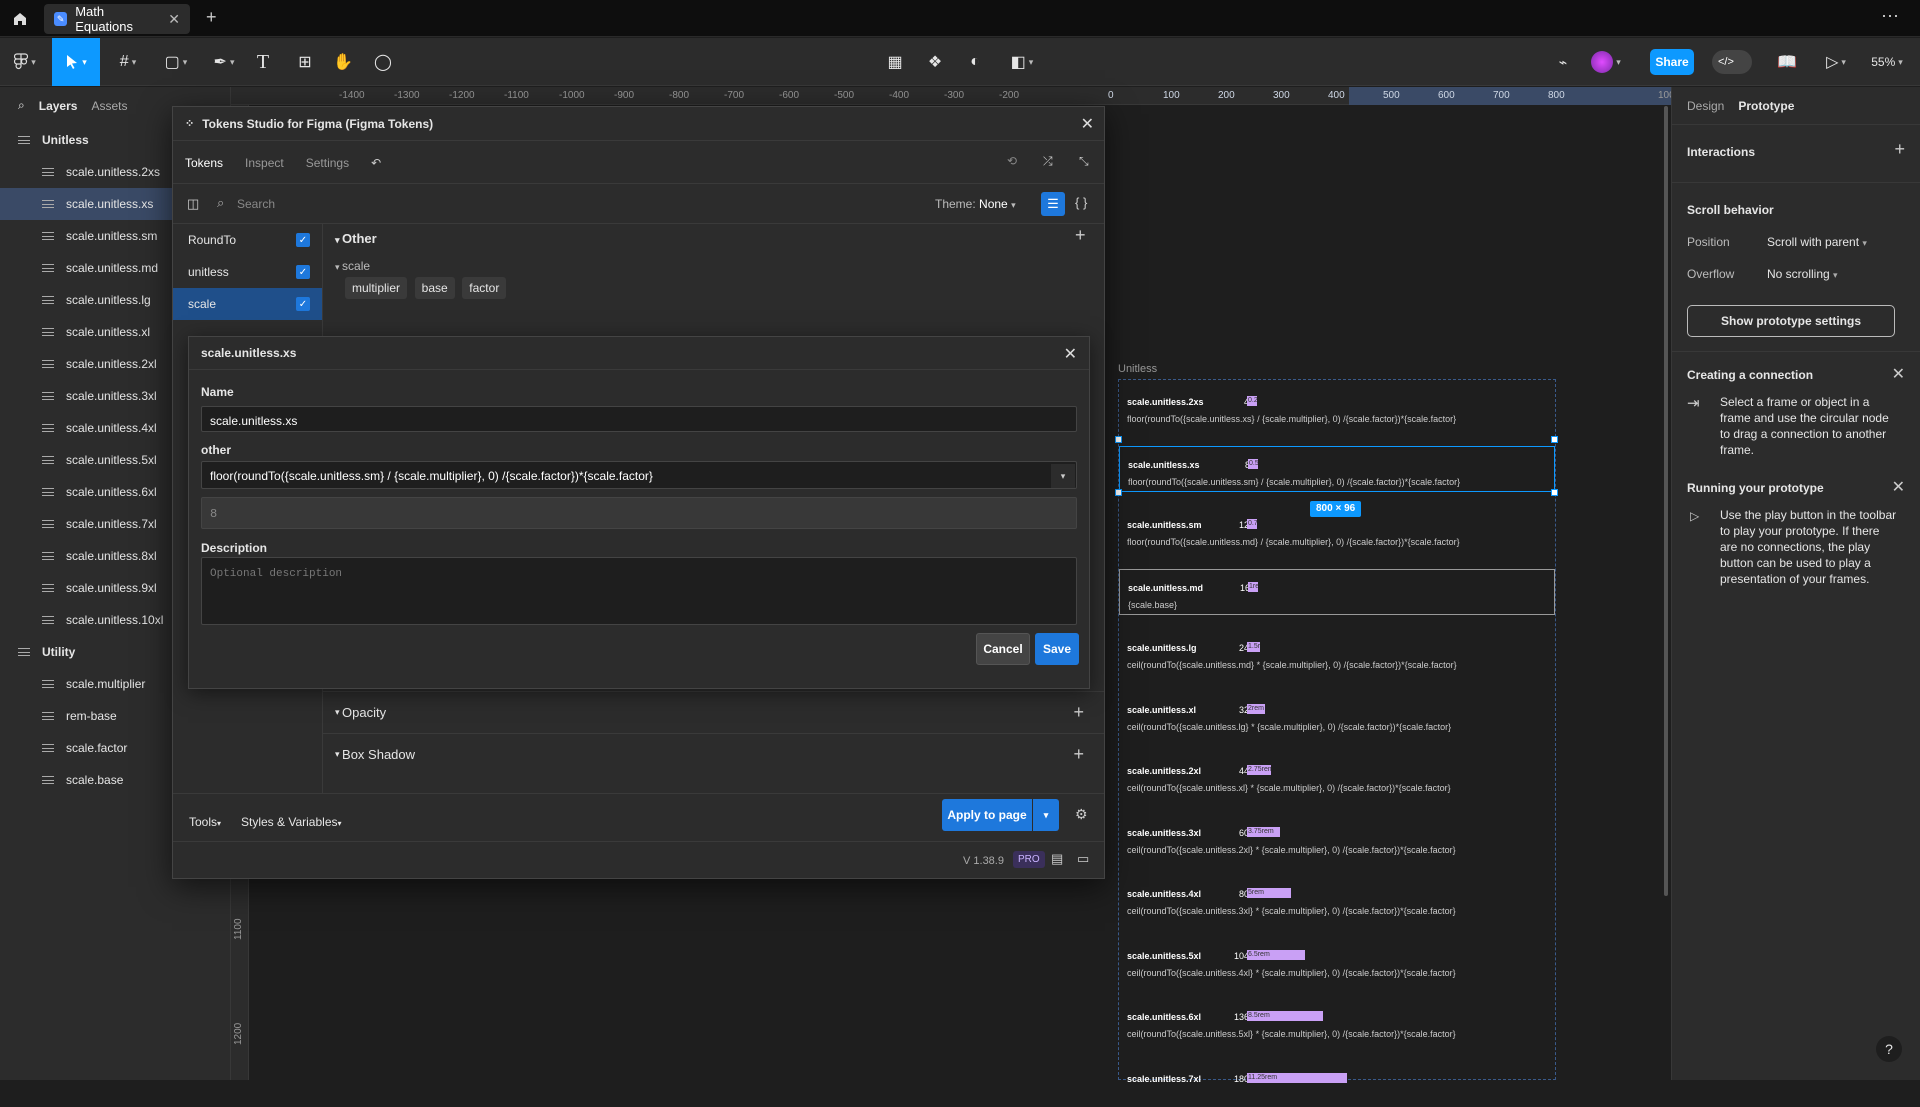 The width and height of the screenshot is (1920, 1107). What do you see at coordinates (1890, 16) in the screenshot?
I see `more-icon: ⋯` at bounding box center [1890, 16].